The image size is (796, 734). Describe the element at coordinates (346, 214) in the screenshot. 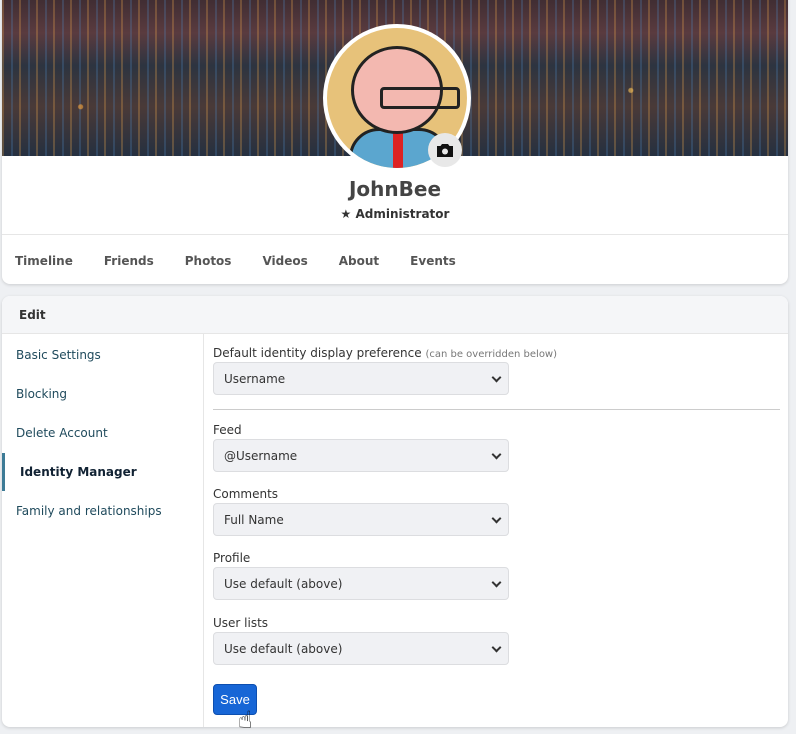

I see `star-icon: ★` at that location.